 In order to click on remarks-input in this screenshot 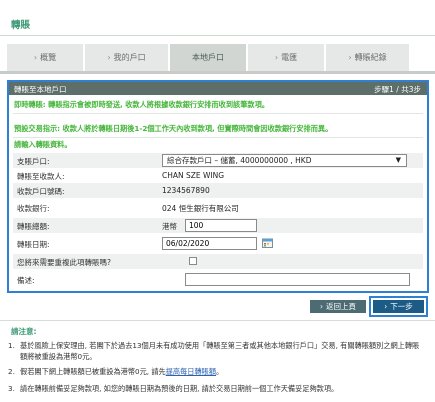, I will do `click(297, 279)`.